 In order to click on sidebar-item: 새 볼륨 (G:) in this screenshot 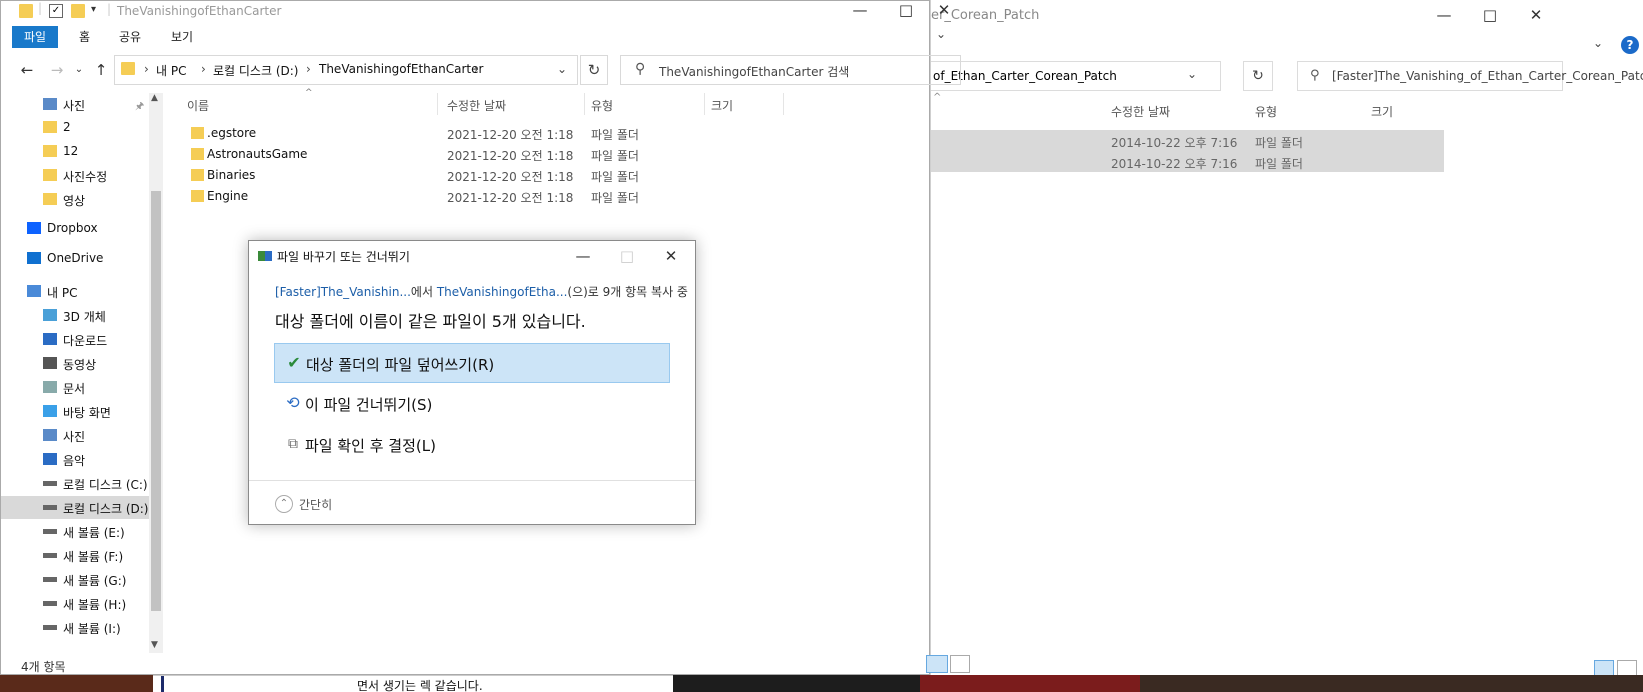, I will do `click(75, 579)`.